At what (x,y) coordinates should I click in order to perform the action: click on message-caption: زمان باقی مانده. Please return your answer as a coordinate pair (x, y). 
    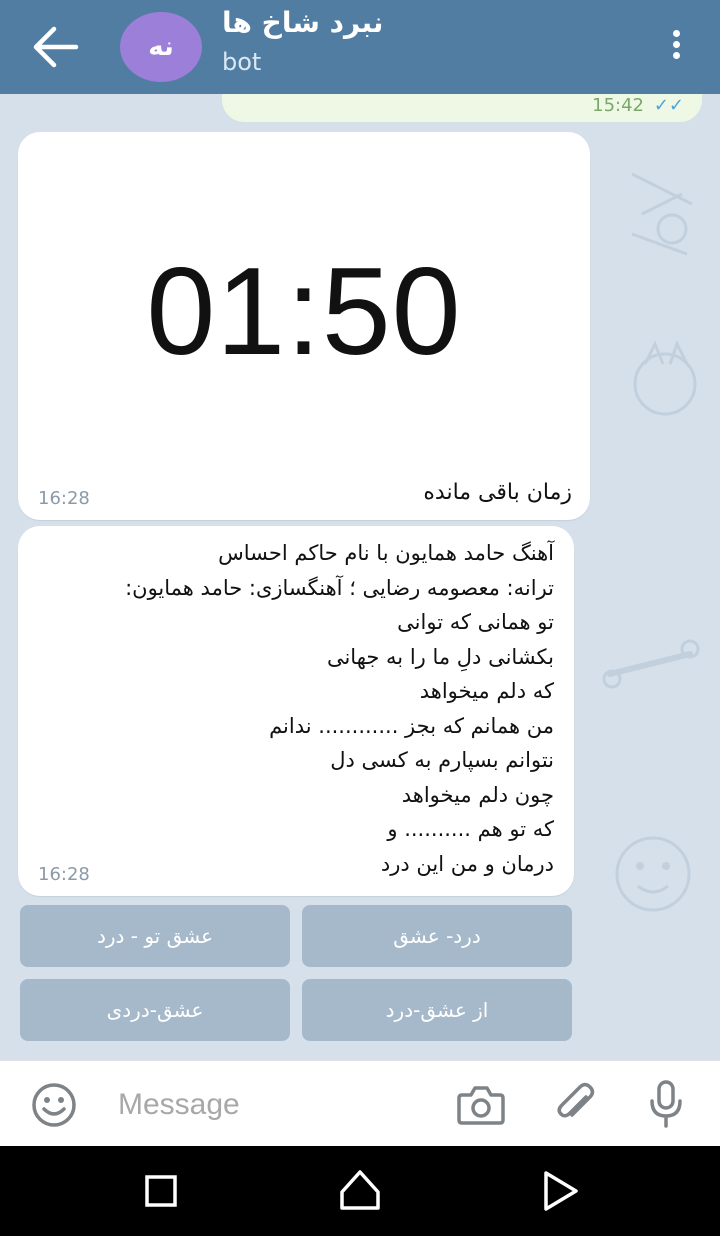
    Looking at the image, I should click on (497, 492).